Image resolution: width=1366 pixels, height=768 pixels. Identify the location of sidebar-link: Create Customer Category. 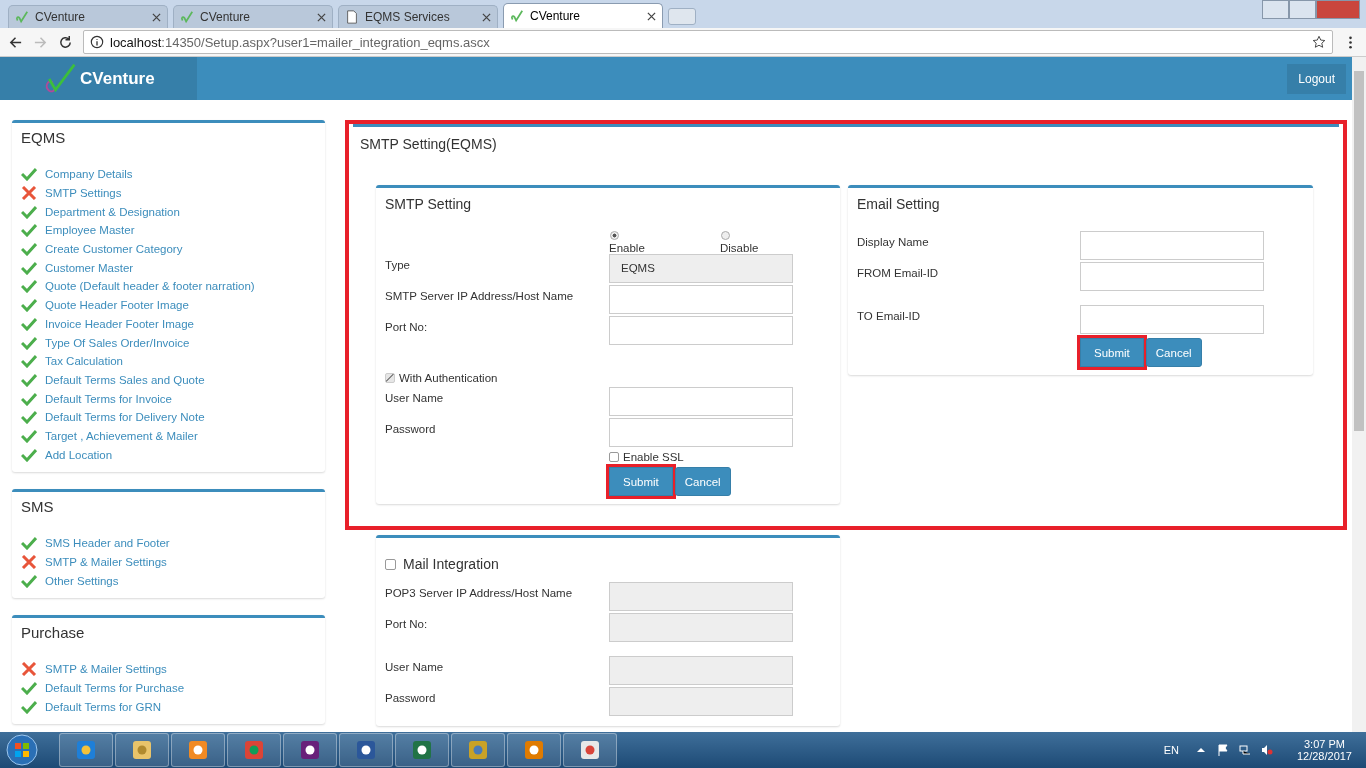
(114, 249).